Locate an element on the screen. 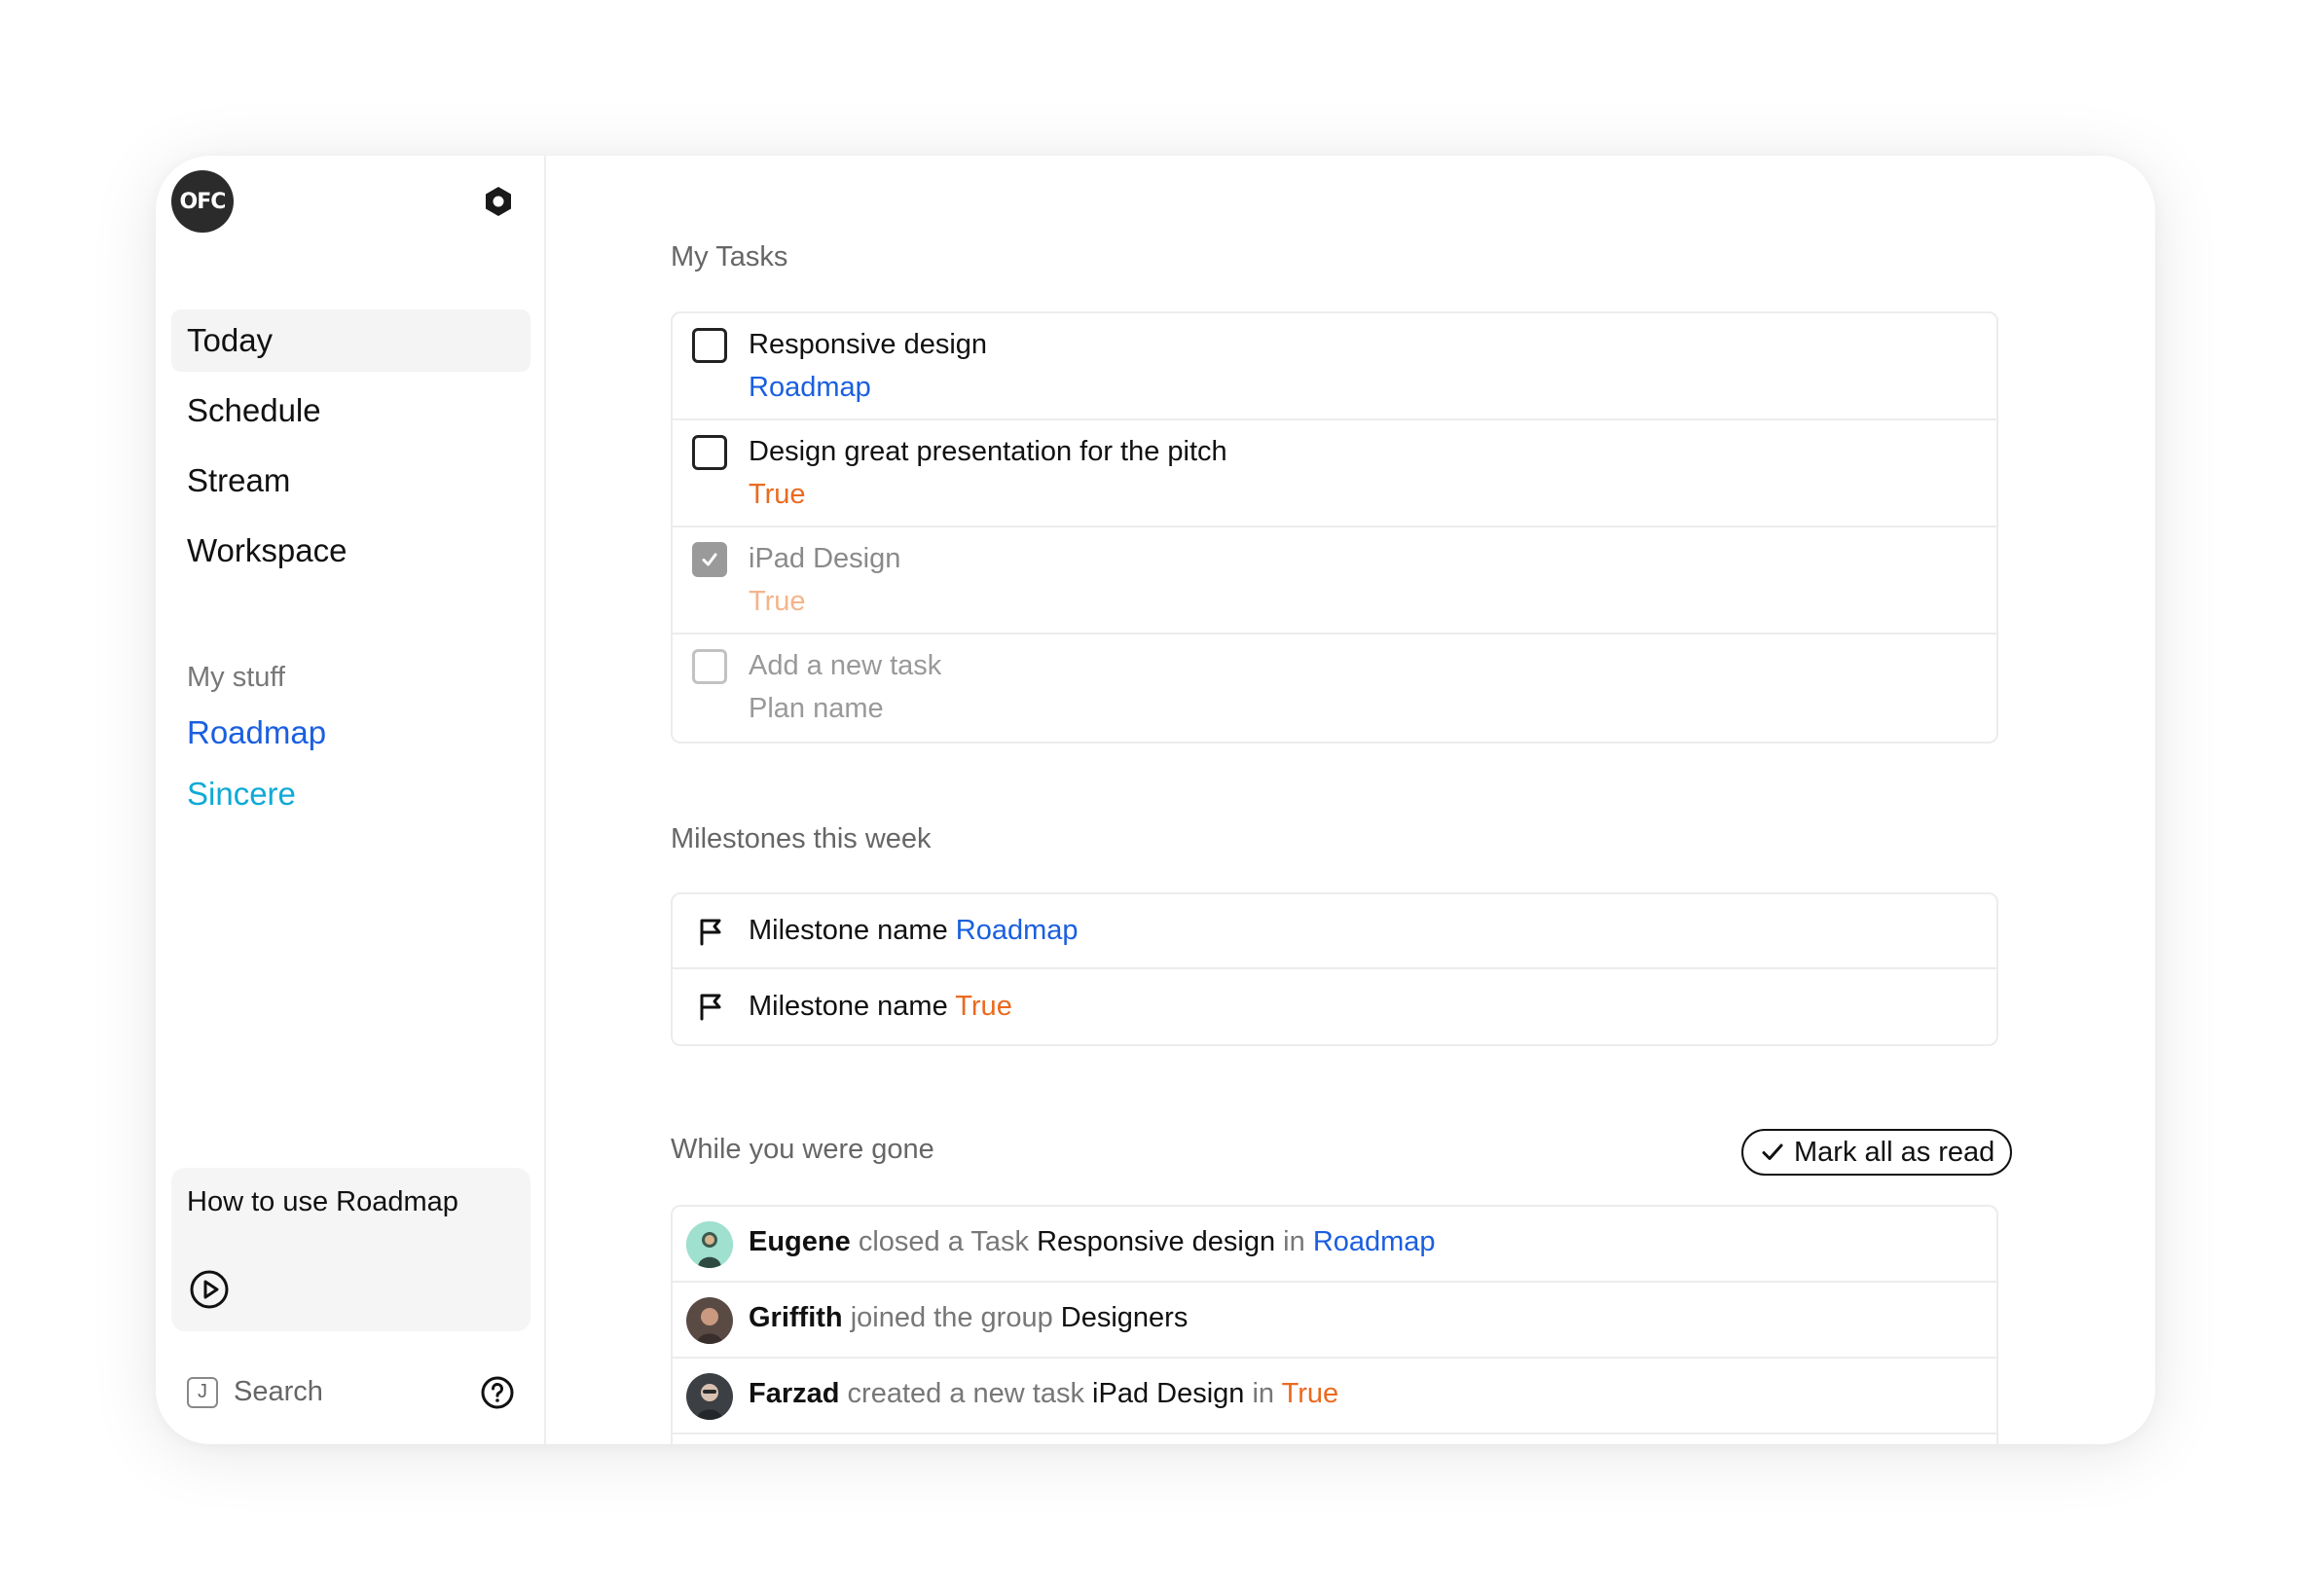  activity-object: iPad Design is located at coordinates (1168, 1393).